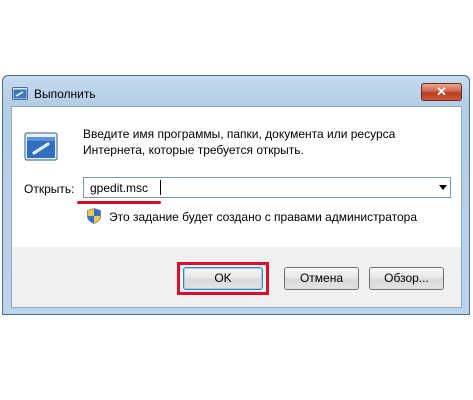  I want to click on text-caret, so click(160, 187).